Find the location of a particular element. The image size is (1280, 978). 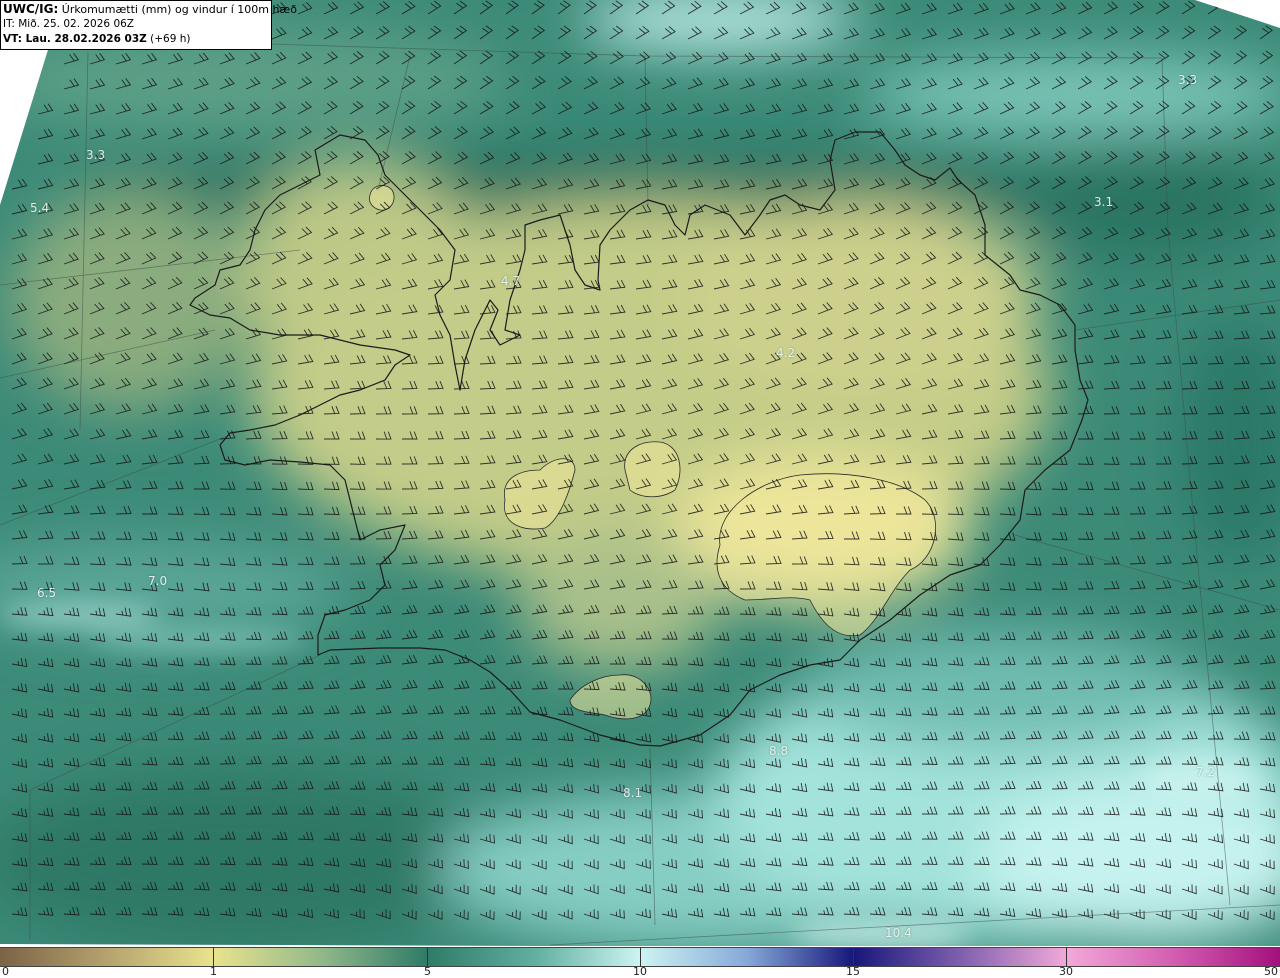

colorbar-label: 1 is located at coordinates (213, 971).